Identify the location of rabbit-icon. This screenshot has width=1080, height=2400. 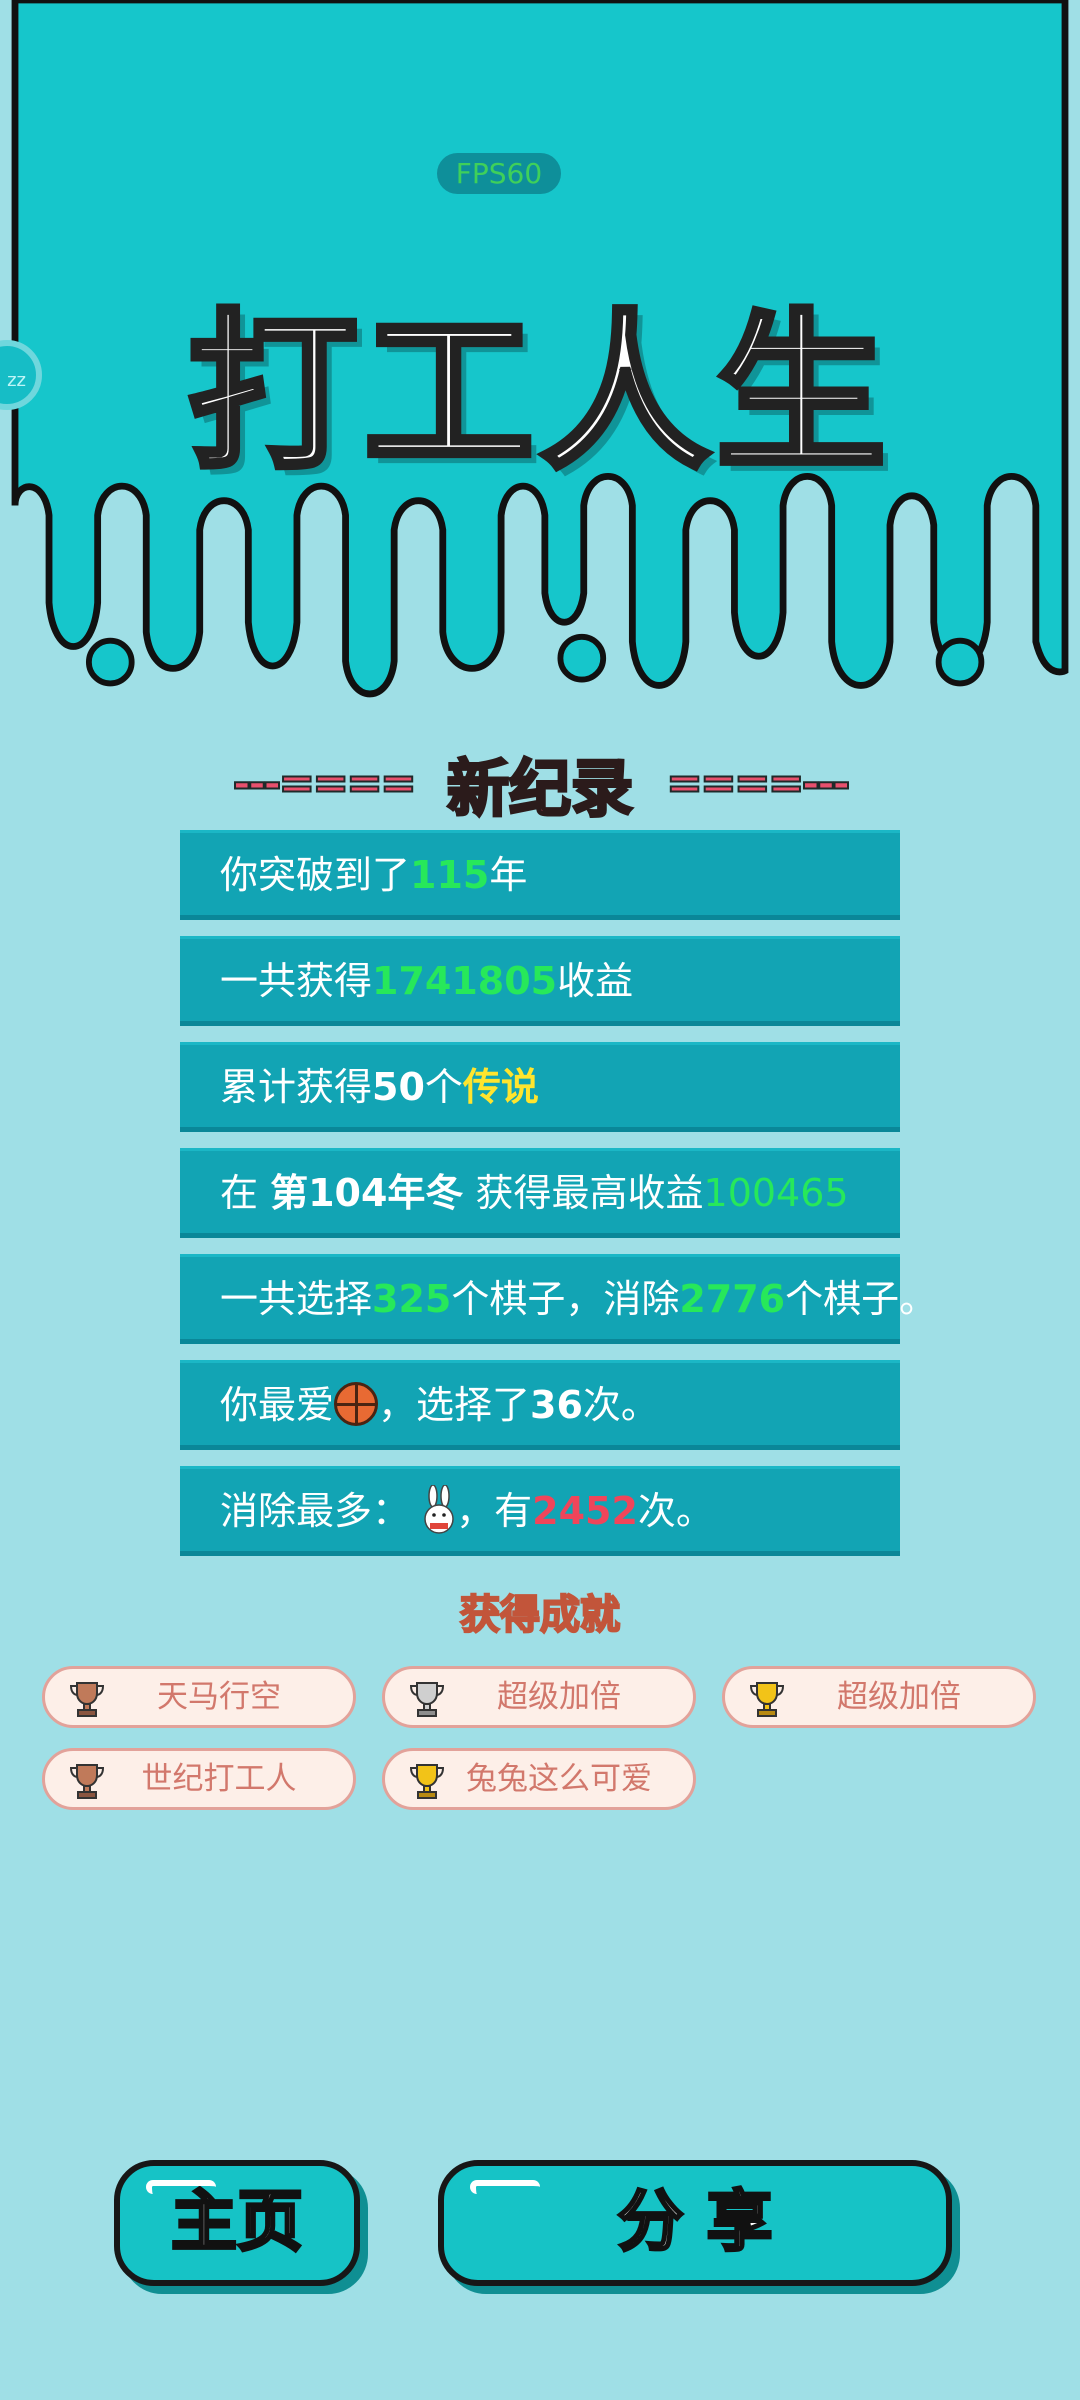
(439, 1509).